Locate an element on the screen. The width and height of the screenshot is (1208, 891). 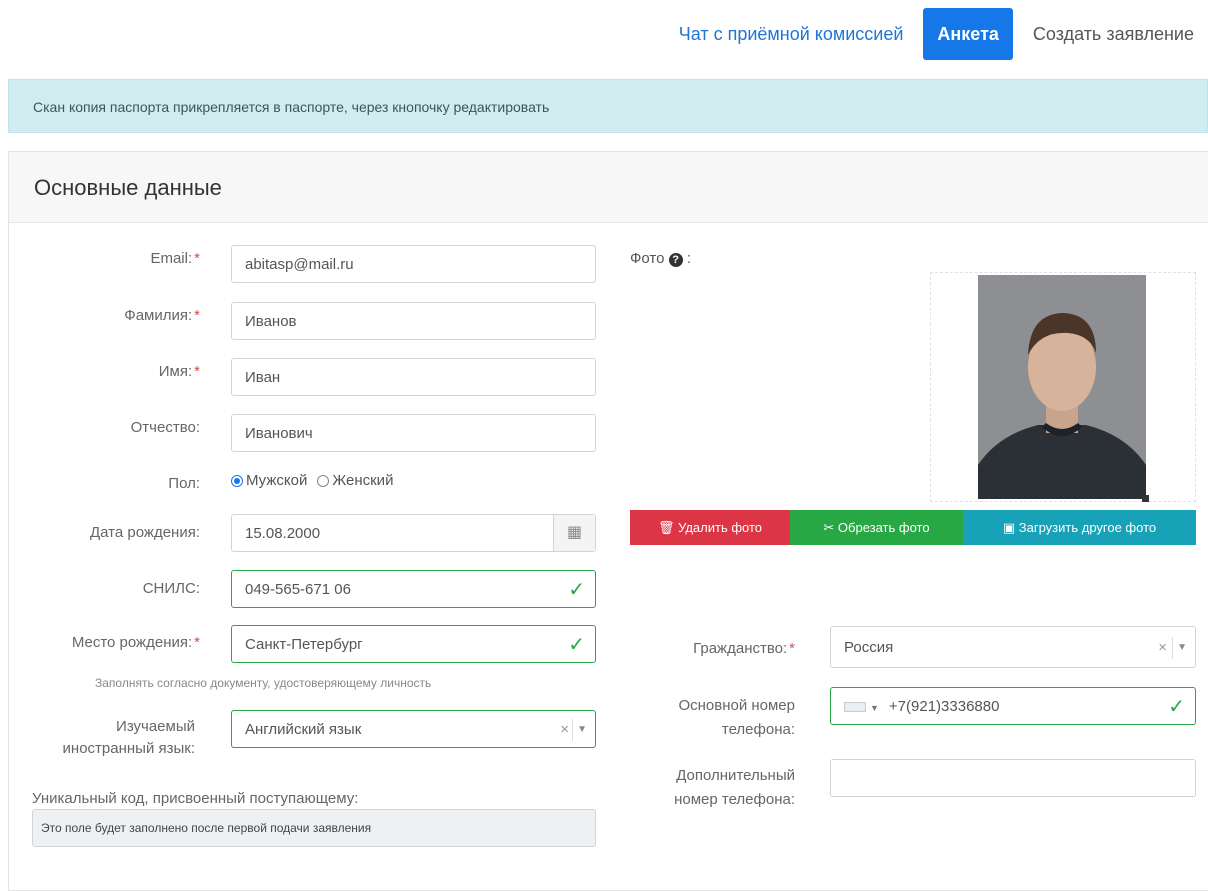
name-label: Имя: * is located at coordinates (179, 371).